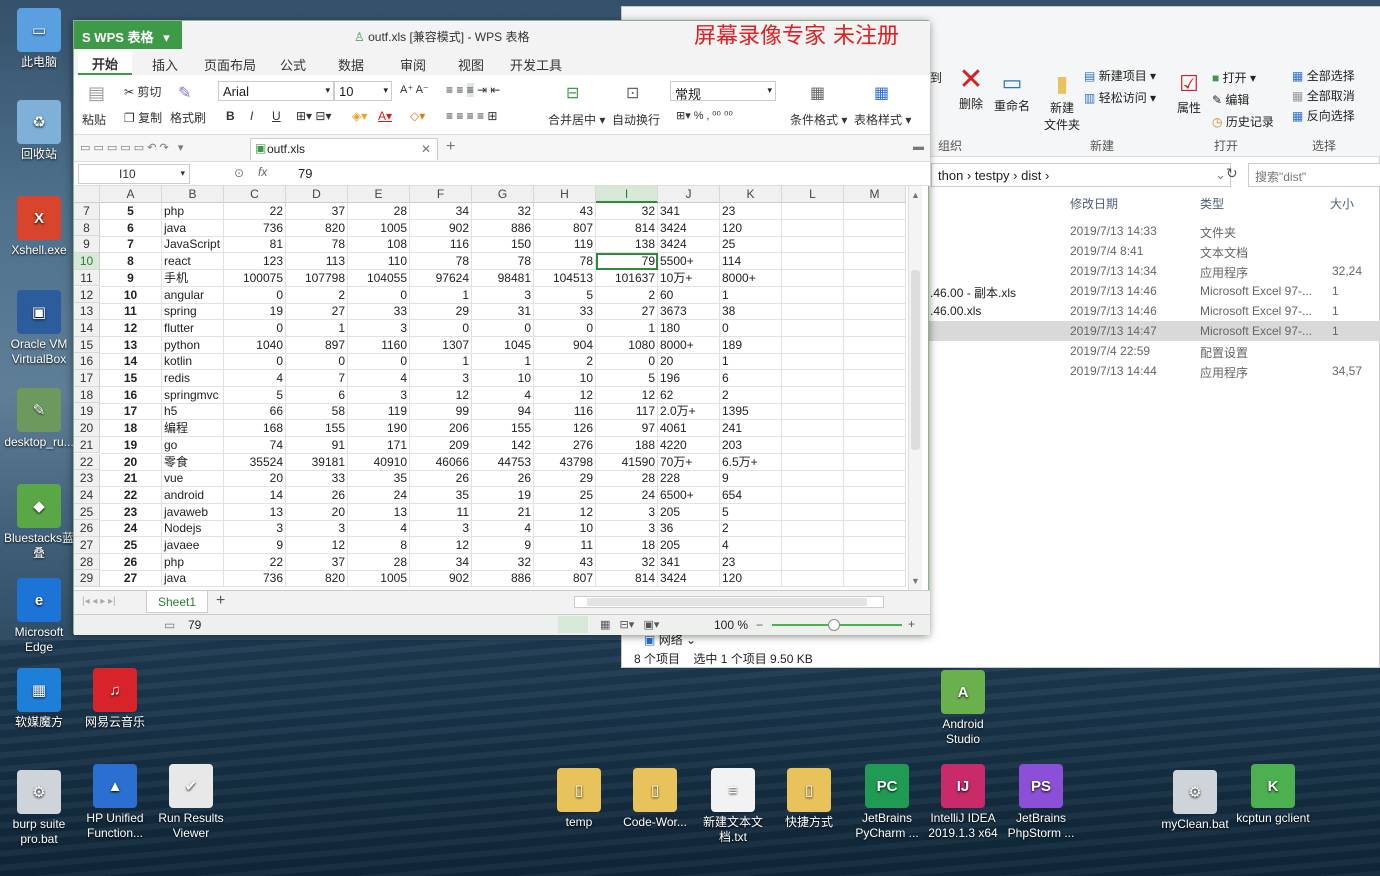 The image size is (1380, 876). What do you see at coordinates (317, 412) in the screenshot?
I see `cell: 58` at bounding box center [317, 412].